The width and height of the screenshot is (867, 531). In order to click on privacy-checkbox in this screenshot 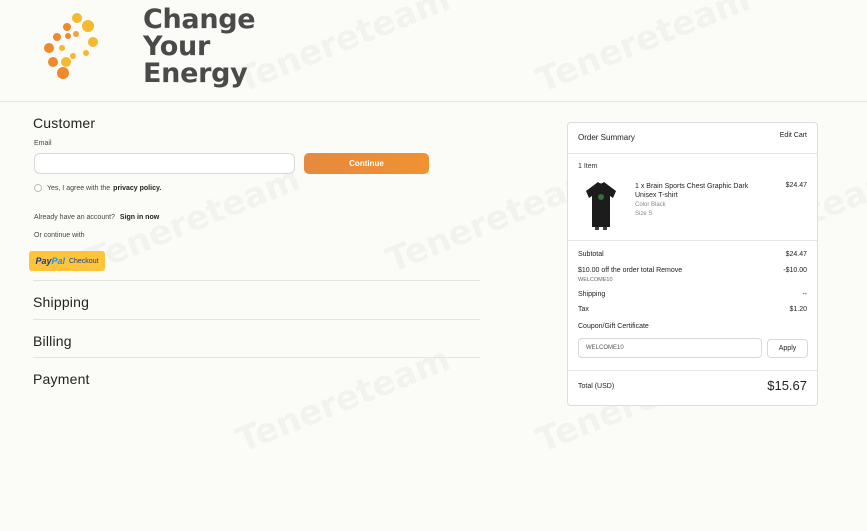, I will do `click(38, 188)`.